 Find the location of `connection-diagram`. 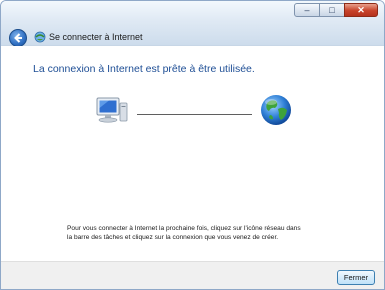

connection-diagram is located at coordinates (195, 111).